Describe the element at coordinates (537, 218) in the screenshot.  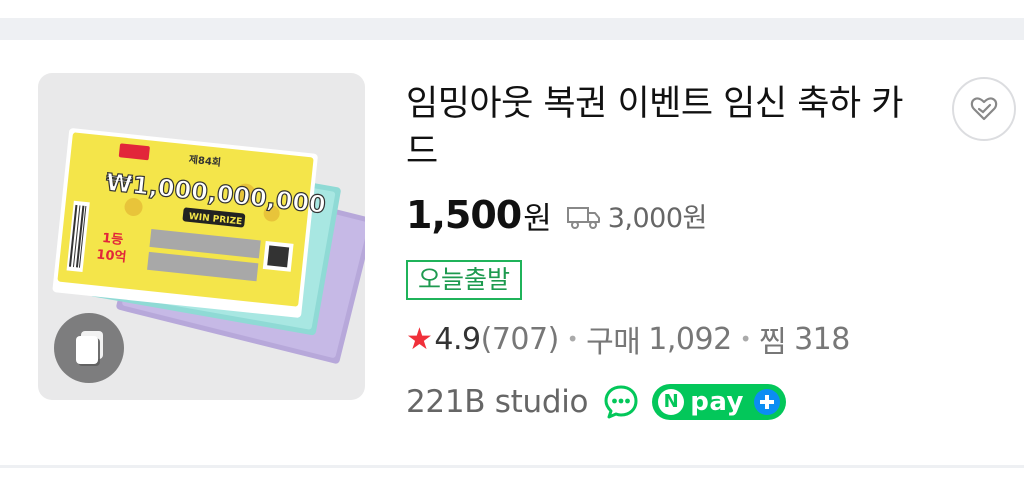
I see `price-unit: 원` at that location.